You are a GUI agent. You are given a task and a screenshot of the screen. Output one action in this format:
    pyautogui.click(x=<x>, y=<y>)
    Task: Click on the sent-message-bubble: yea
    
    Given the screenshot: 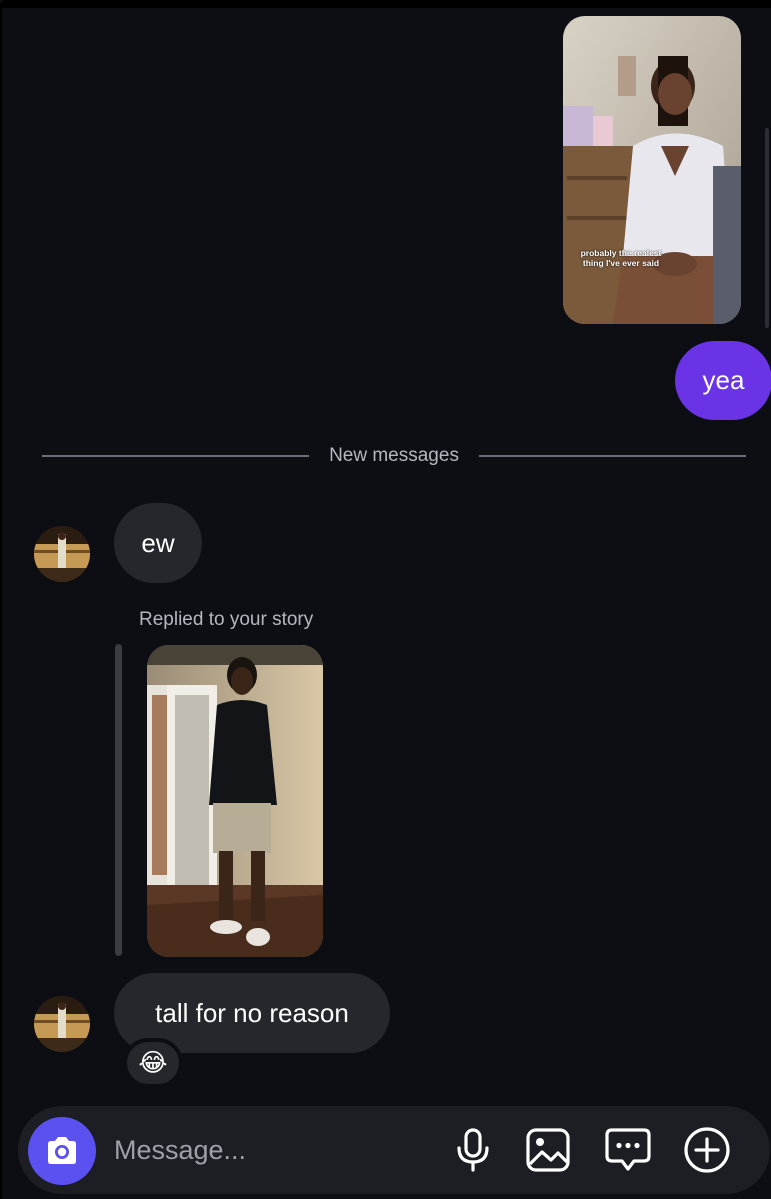 What is the action you would take?
    pyautogui.click(x=723, y=380)
    